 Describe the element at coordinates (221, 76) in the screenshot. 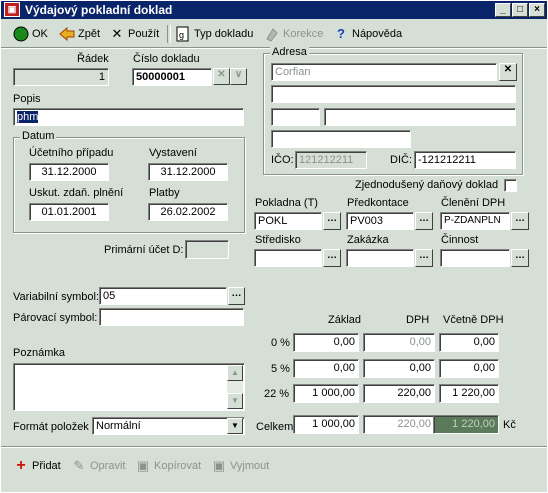

I see `clear-docnum-button: ✕` at that location.